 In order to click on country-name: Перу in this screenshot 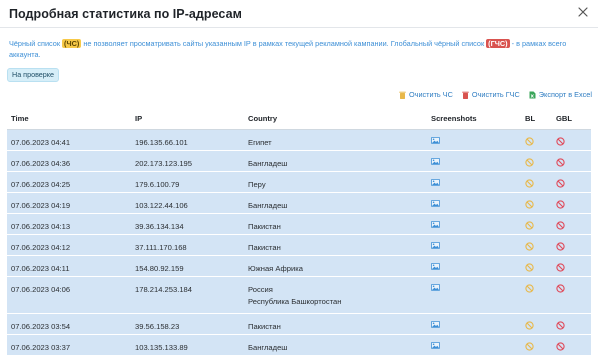, I will do `click(257, 184)`.